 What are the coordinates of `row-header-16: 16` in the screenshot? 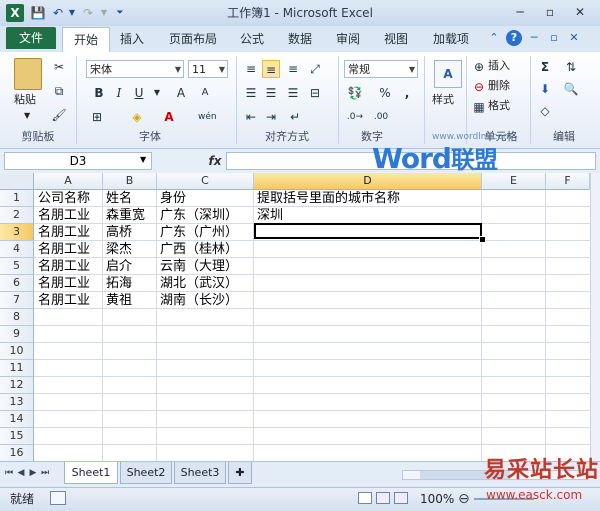 It's located at (17, 453).